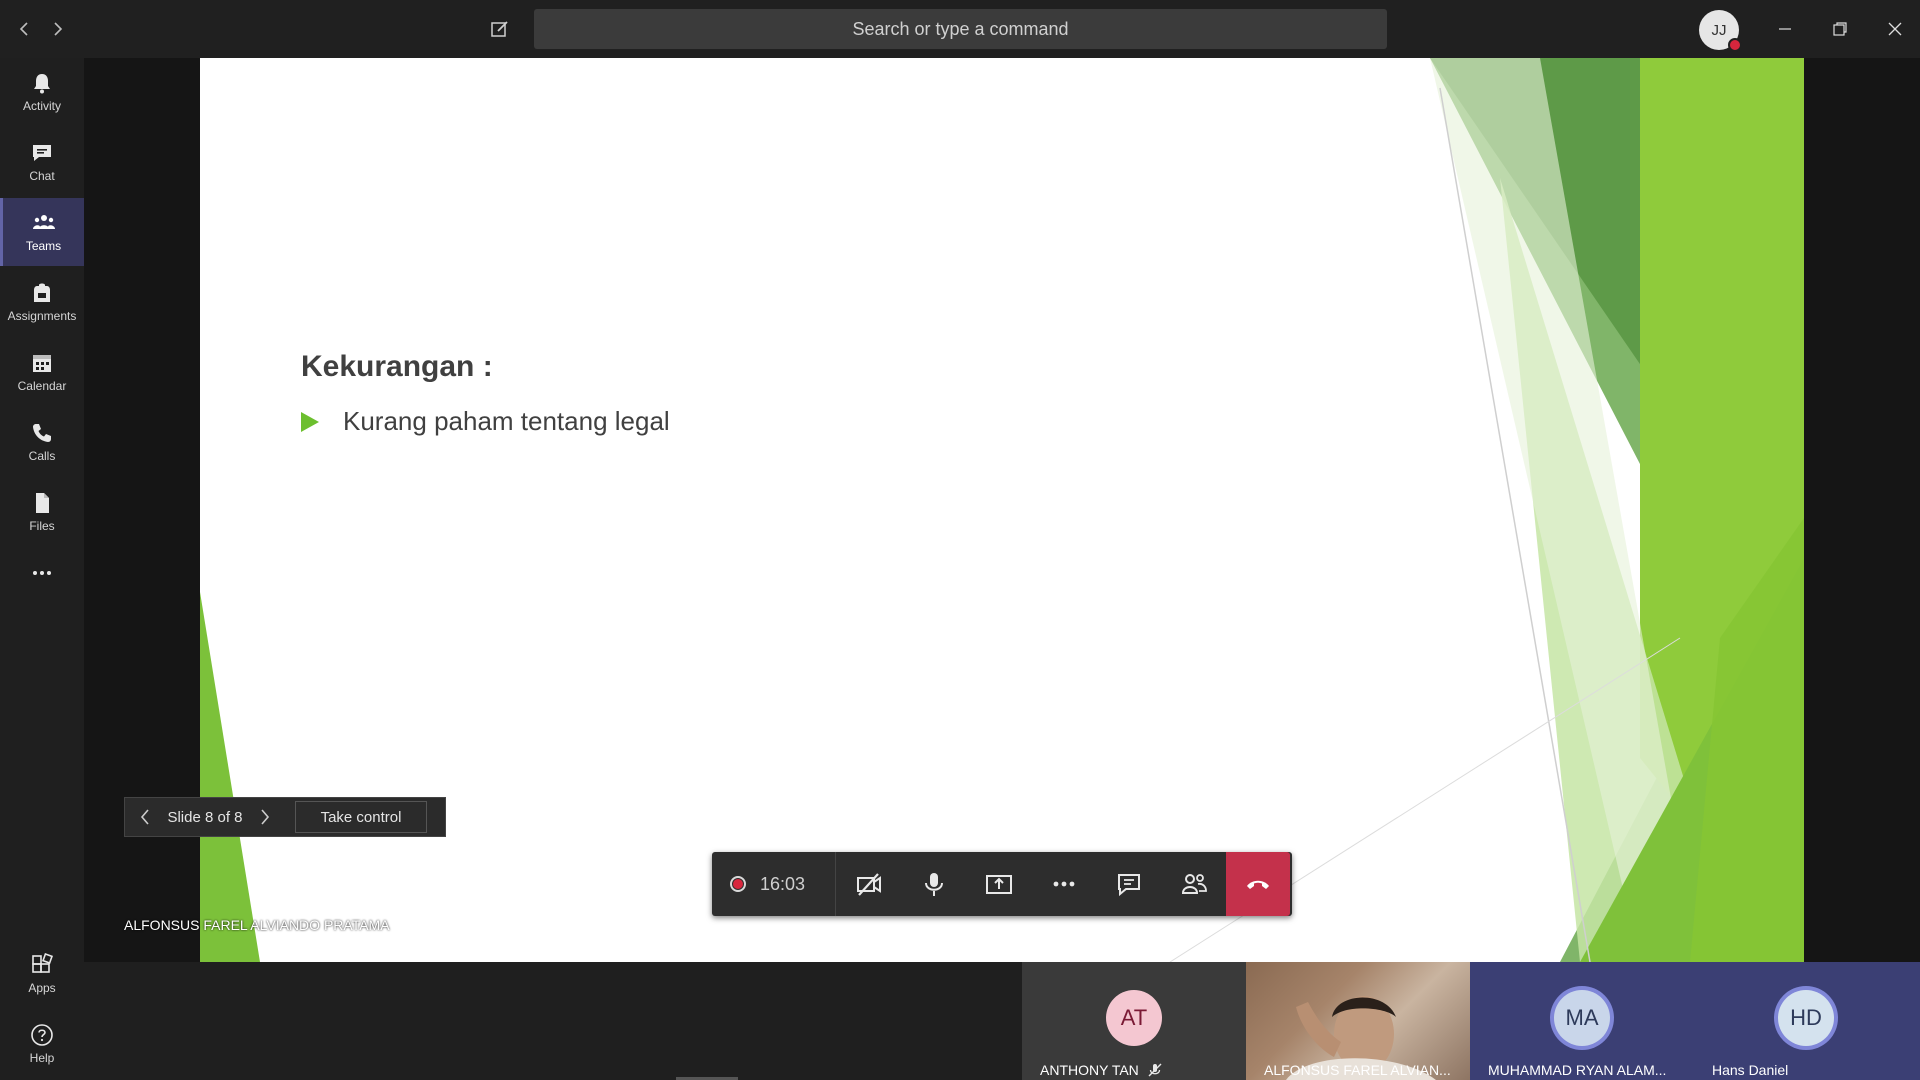 The image size is (1920, 1080). I want to click on more-actions-button, so click(1063, 884).